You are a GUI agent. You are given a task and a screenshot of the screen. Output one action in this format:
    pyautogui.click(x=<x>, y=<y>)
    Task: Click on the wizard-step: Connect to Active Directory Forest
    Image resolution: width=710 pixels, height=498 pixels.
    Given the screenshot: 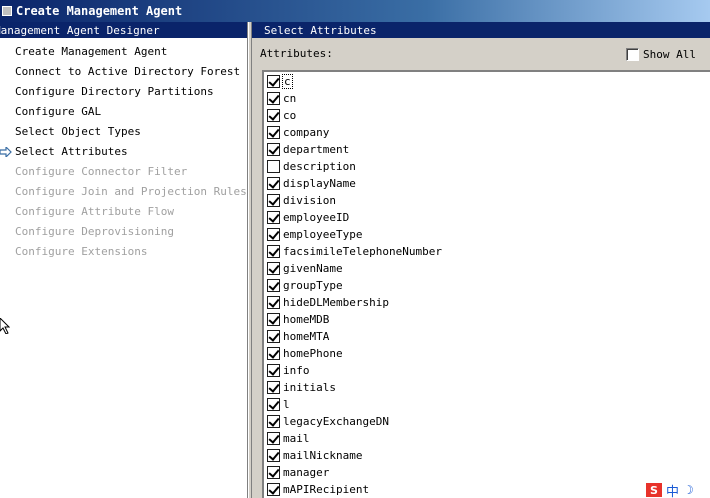 What is the action you would take?
    pyautogui.click(x=123, y=72)
    